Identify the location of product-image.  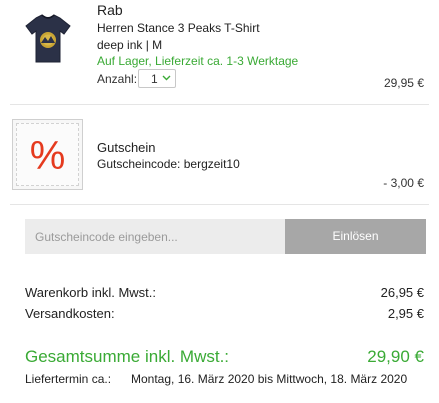
(48, 40).